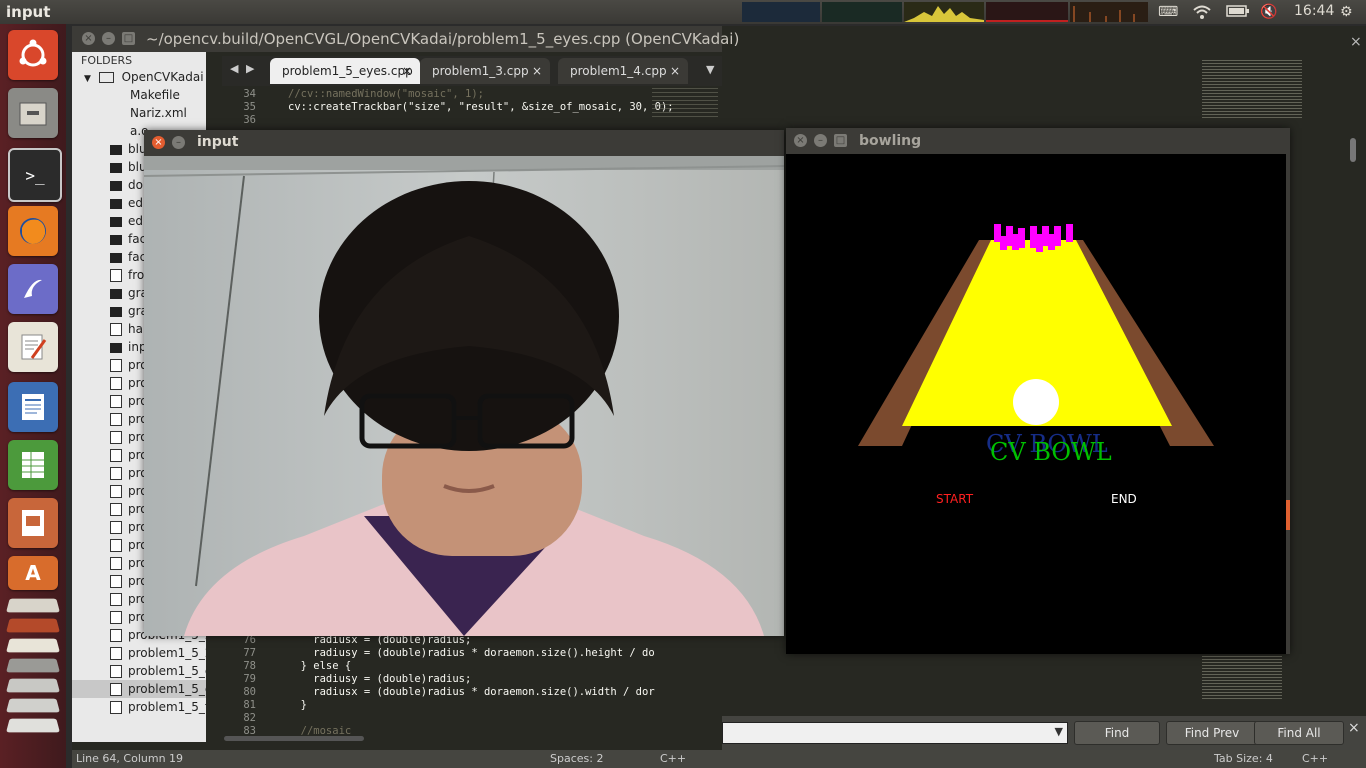  What do you see at coordinates (126, 185) in the screenshot?
I see `sidebar-file-item: do` at bounding box center [126, 185].